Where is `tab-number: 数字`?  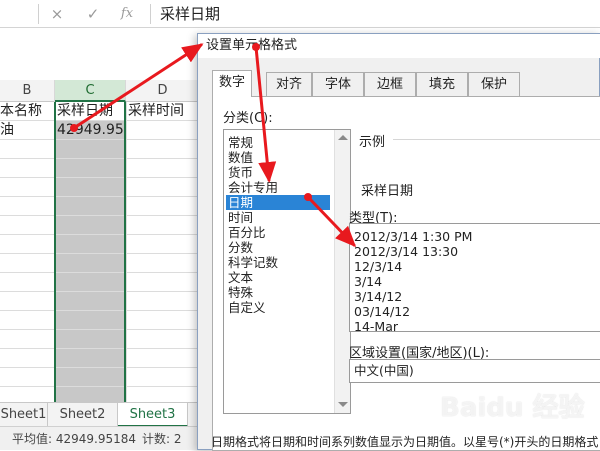
tab-number: 数字 is located at coordinates (232, 83).